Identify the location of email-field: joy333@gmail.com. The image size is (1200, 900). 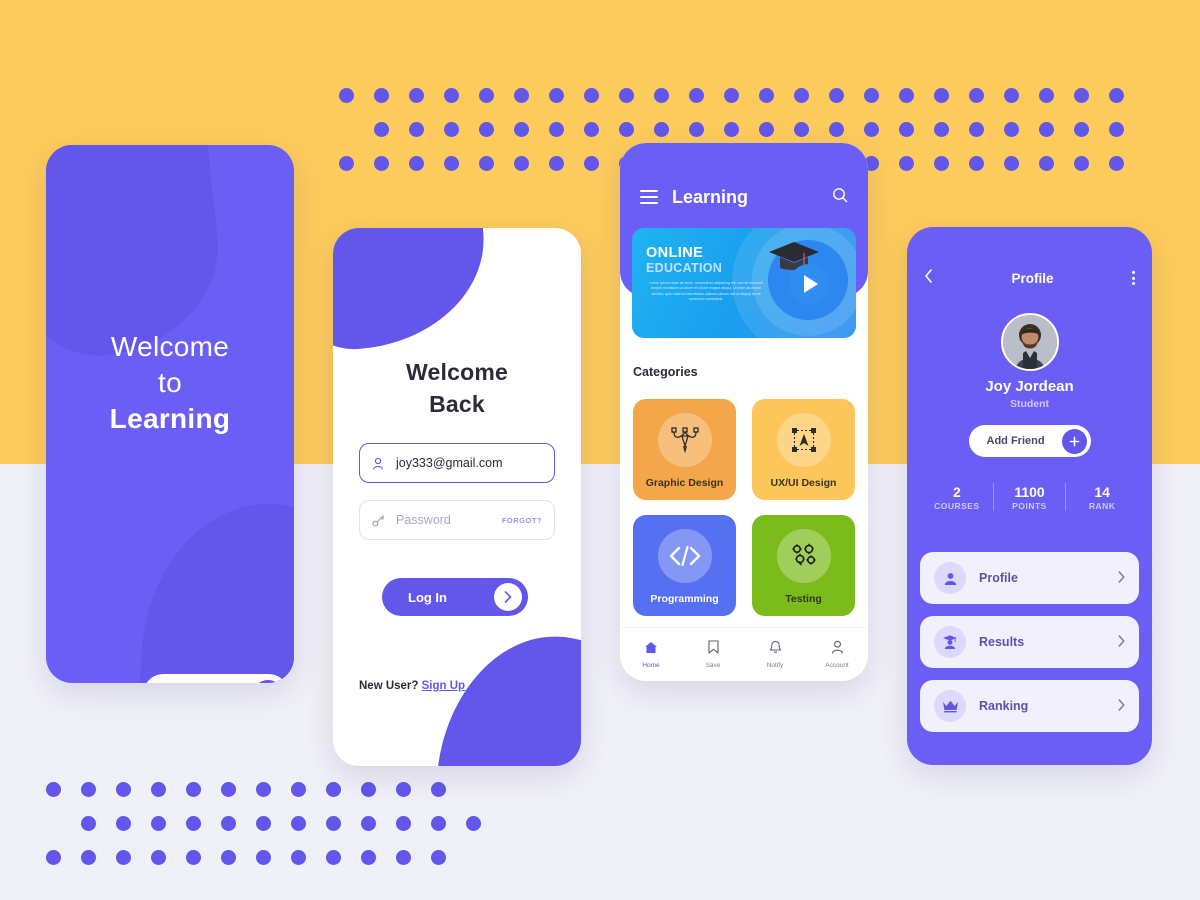
(457, 463).